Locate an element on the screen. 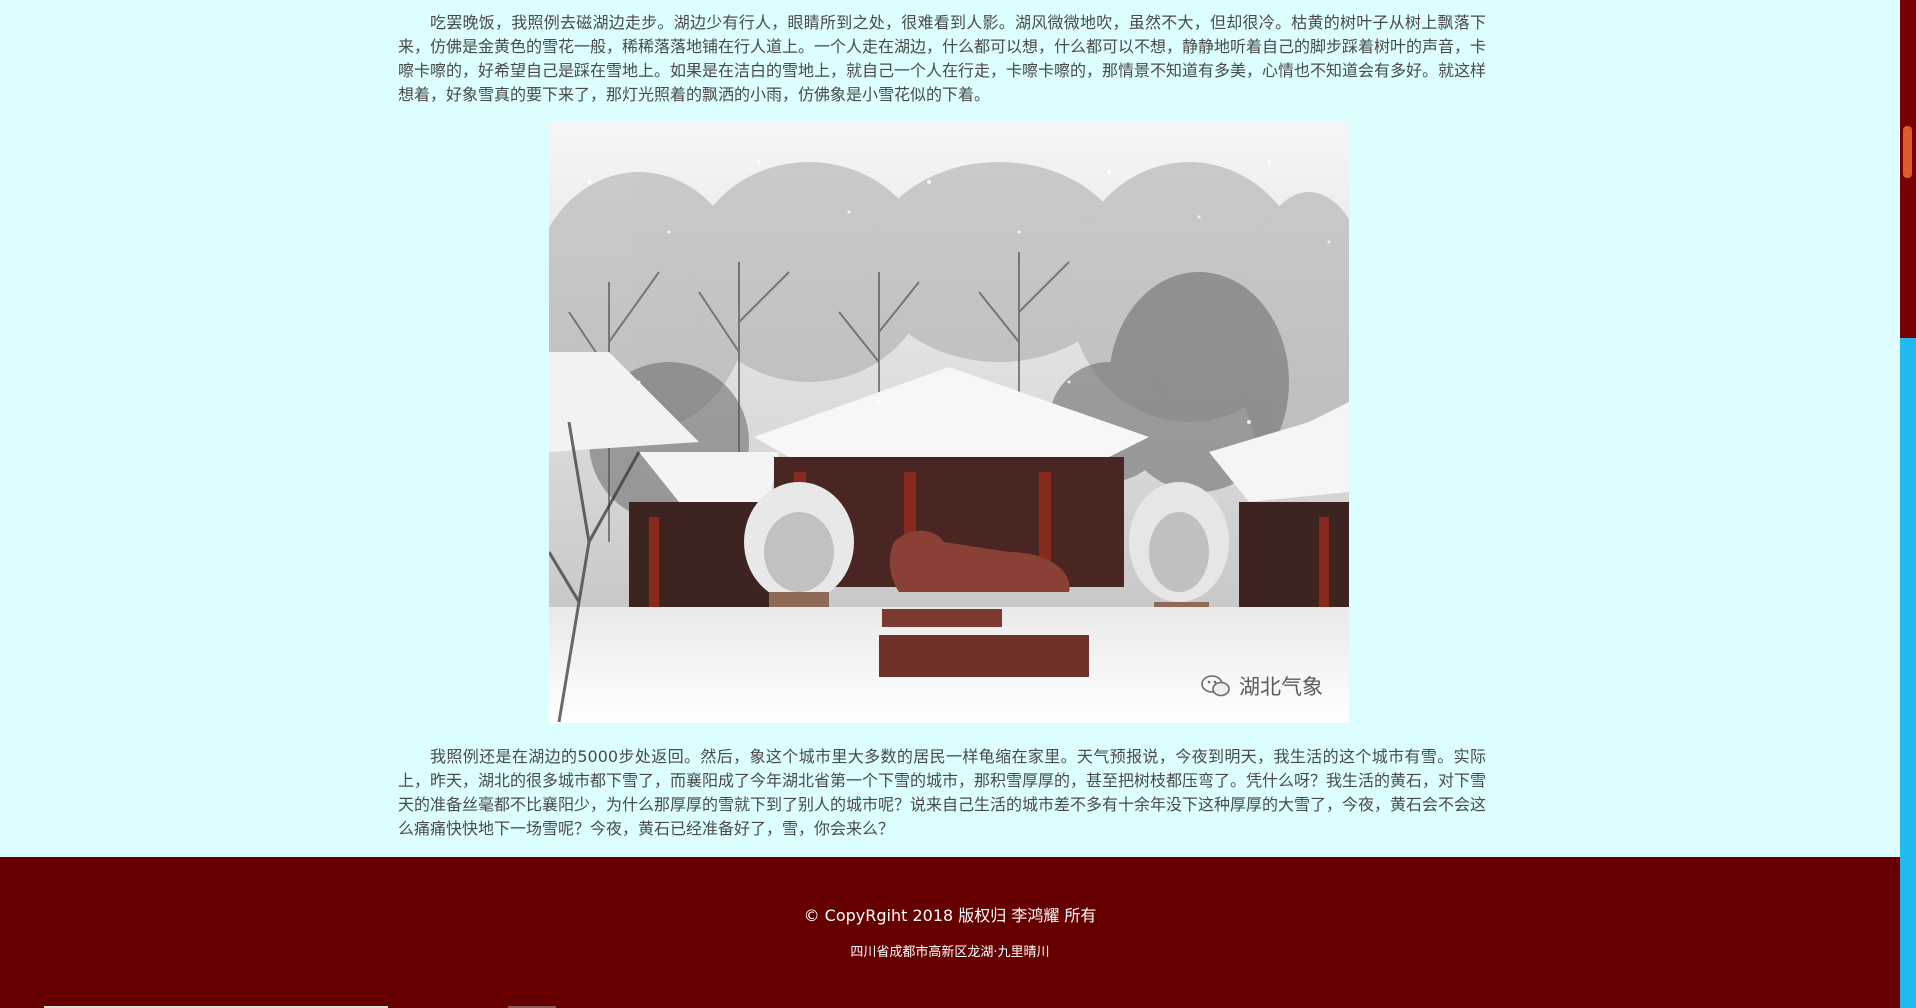  copyright-text: © CopyRgiht 2018 版权归 李鸿耀 所有 is located at coordinates (950, 915).